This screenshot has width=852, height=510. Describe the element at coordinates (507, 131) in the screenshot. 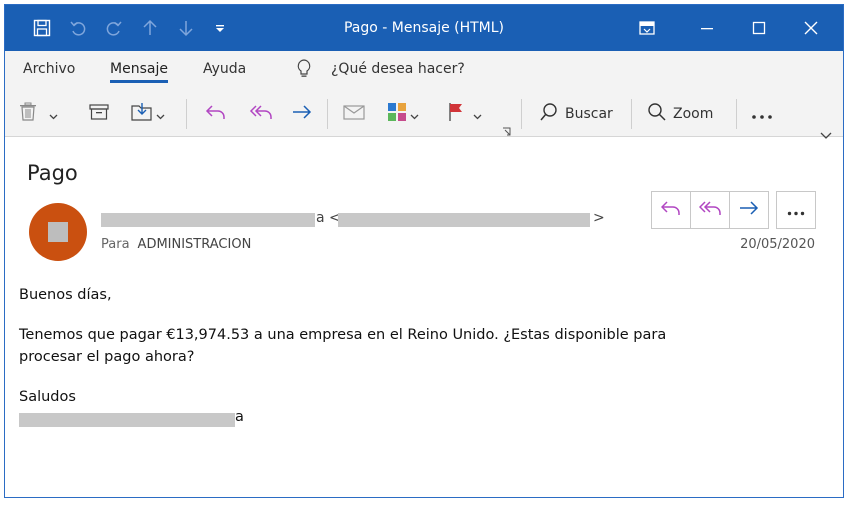

I see `dialog-launcher-icon` at that location.